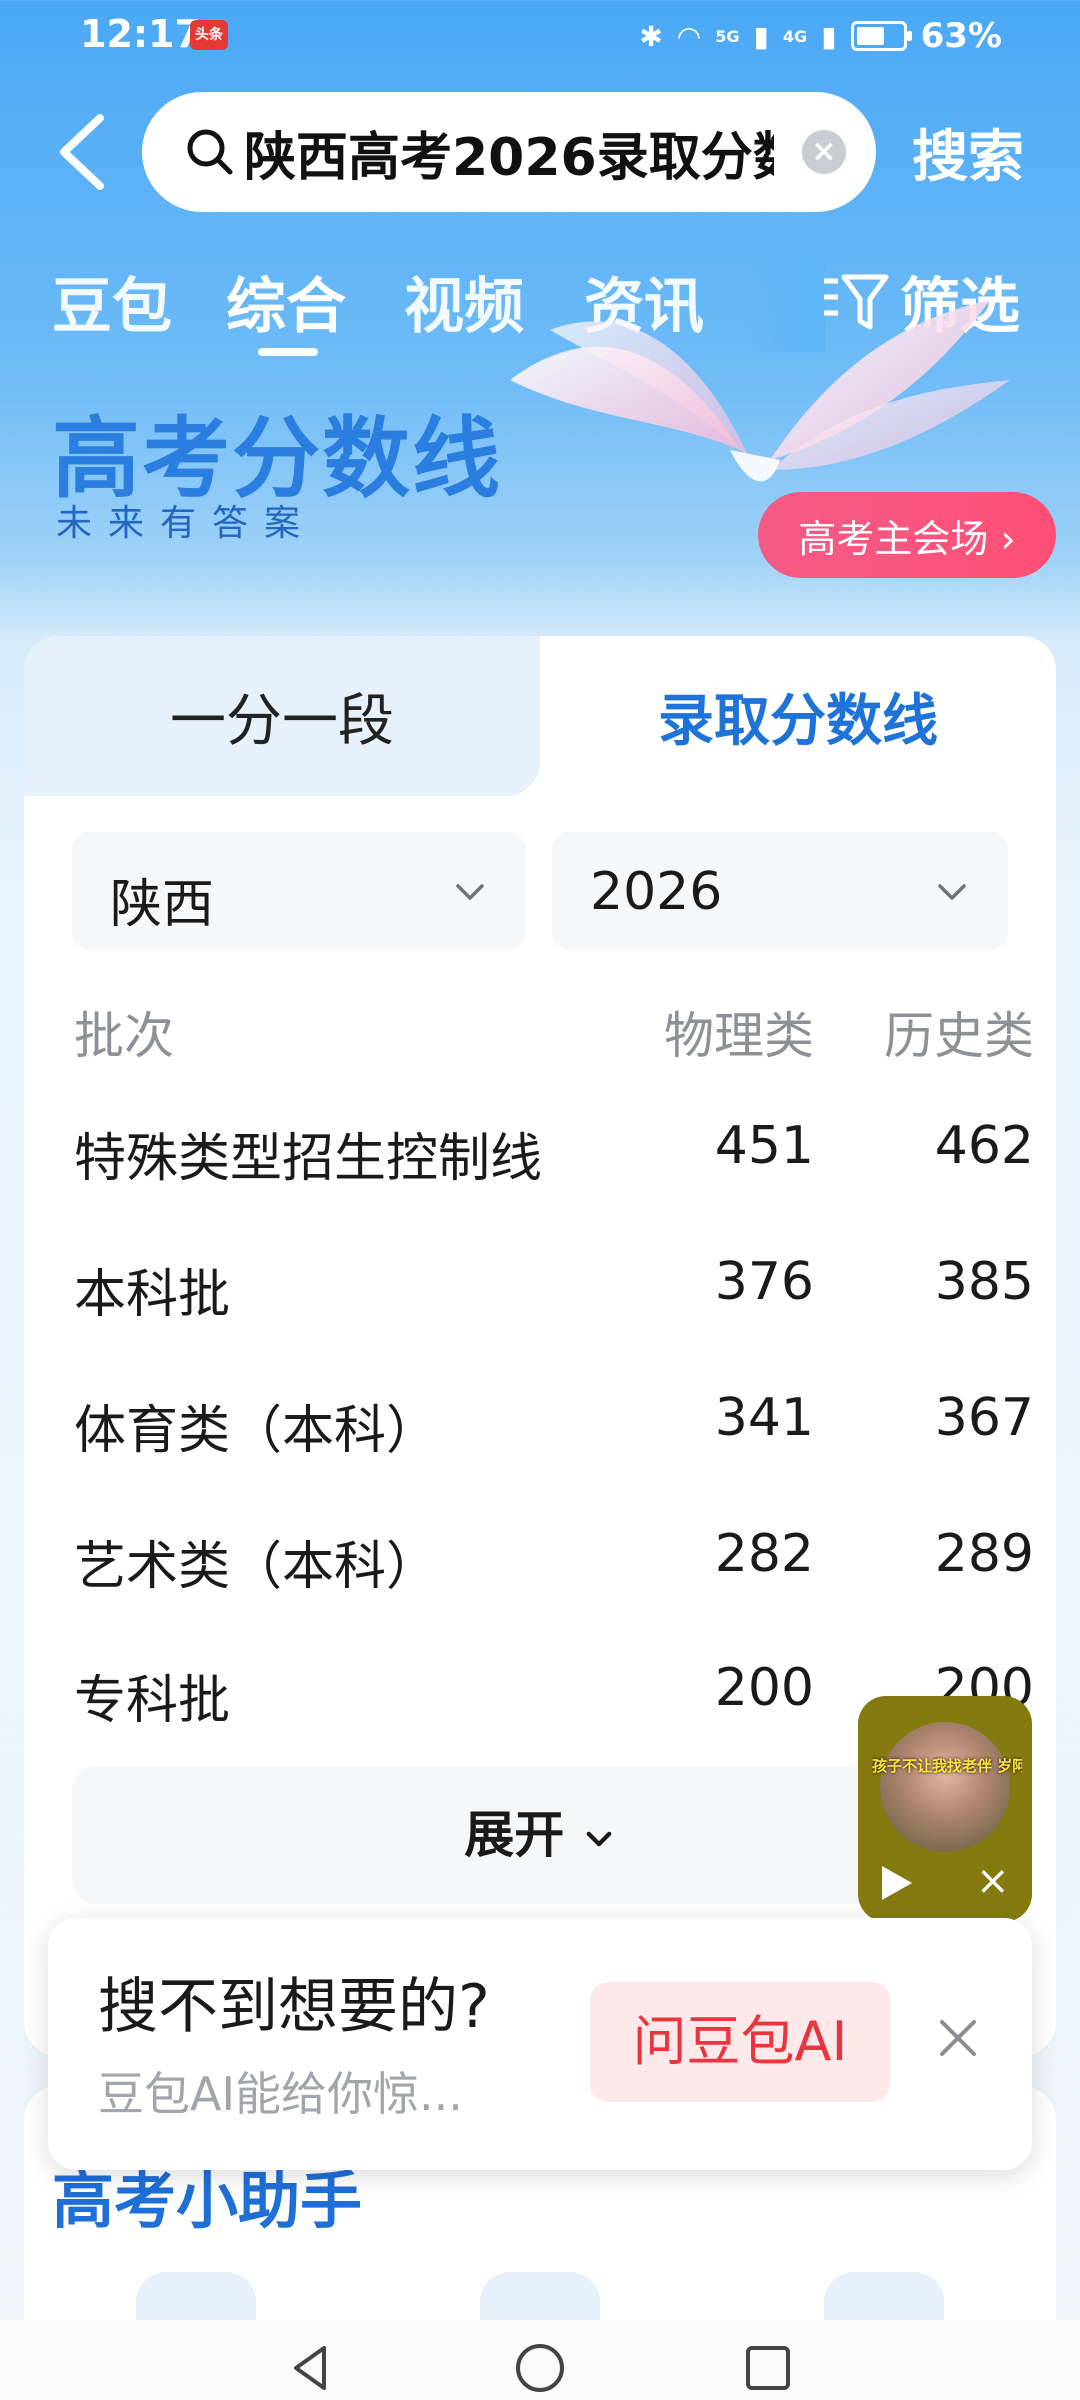 This screenshot has width=1080, height=2400. I want to click on row-history-score: 462, so click(984, 1146).